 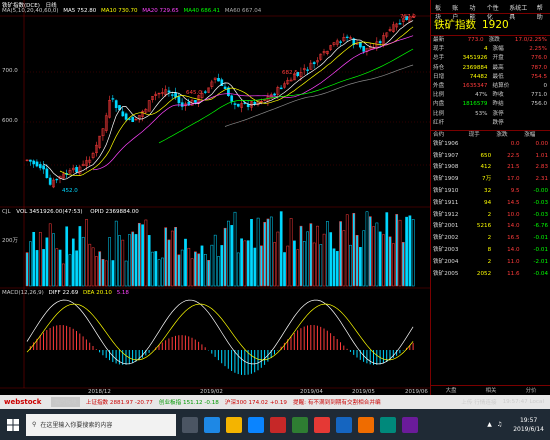 I want to click on quote-value: 771.0, so click(x=538, y=95).